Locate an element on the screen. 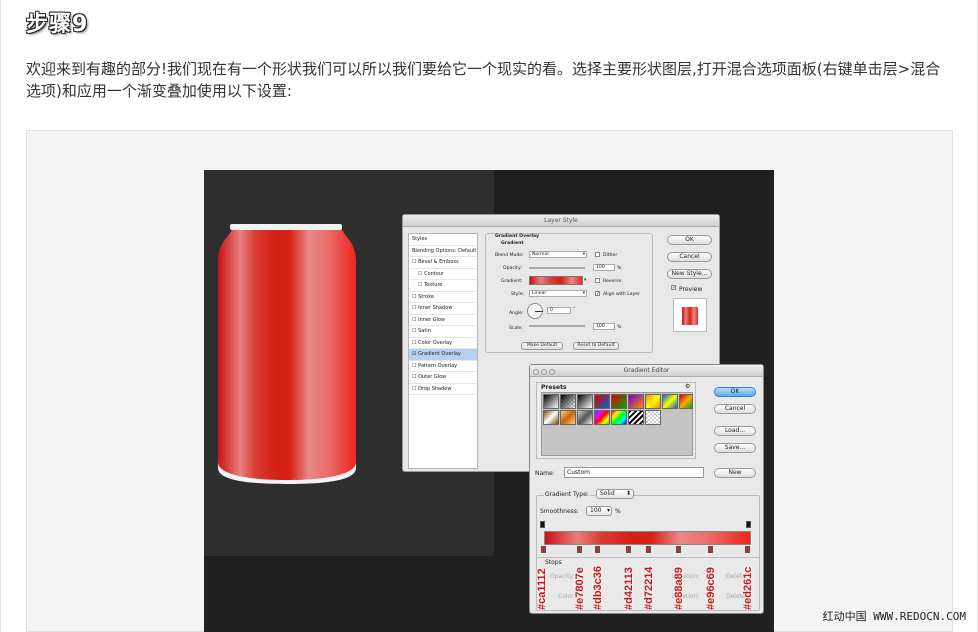 This screenshot has height=632, width=978. hex-label: #e88a89 is located at coordinates (679, 588).